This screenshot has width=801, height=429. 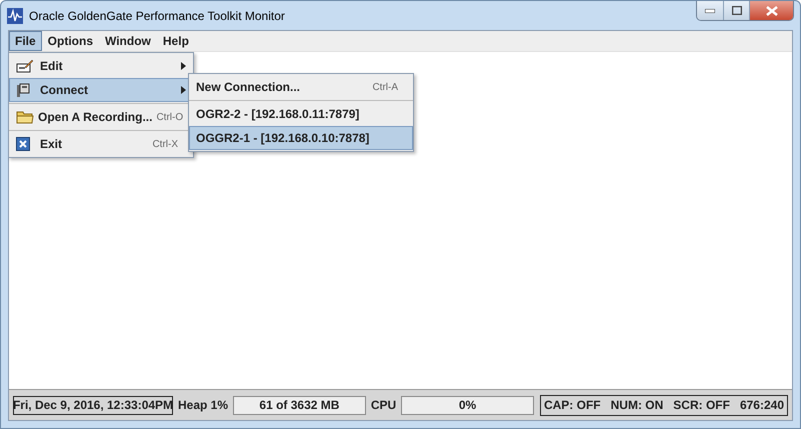 What do you see at coordinates (25, 66) in the screenshot?
I see `pencil-card-icon` at bounding box center [25, 66].